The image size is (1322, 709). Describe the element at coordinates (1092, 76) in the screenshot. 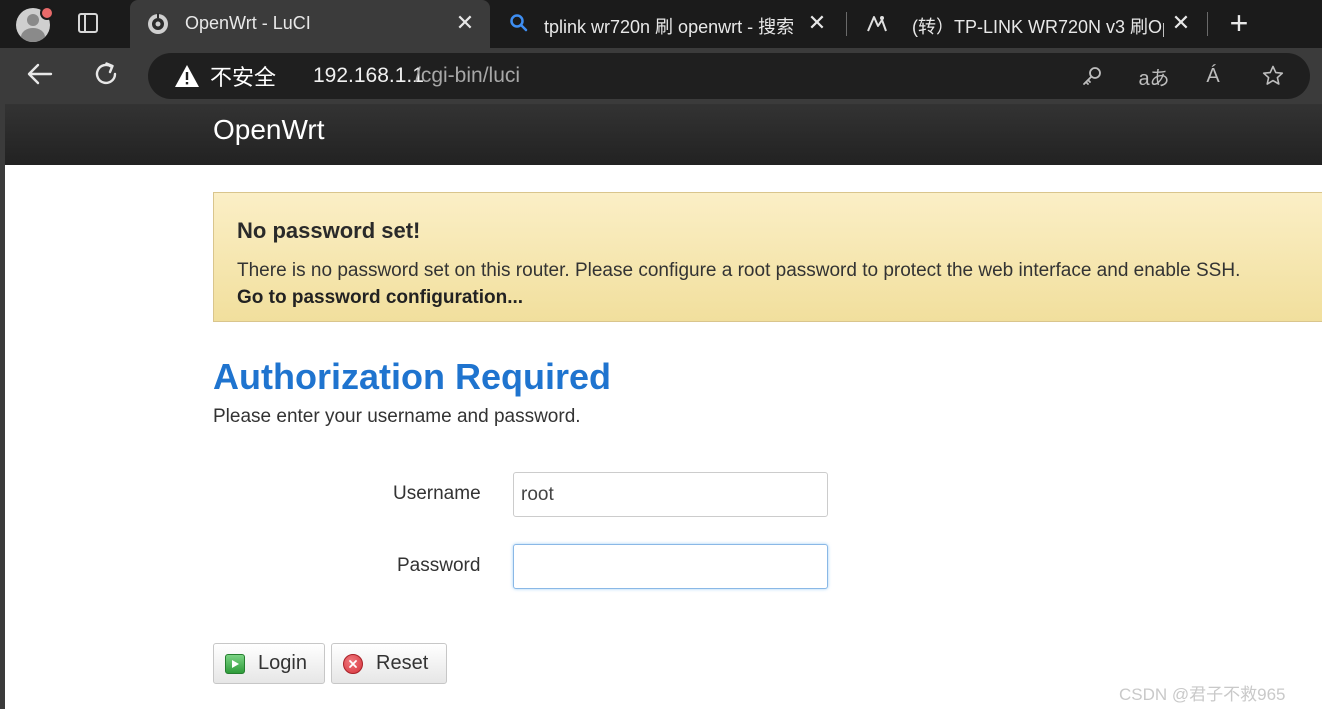

I see `key-icon` at that location.